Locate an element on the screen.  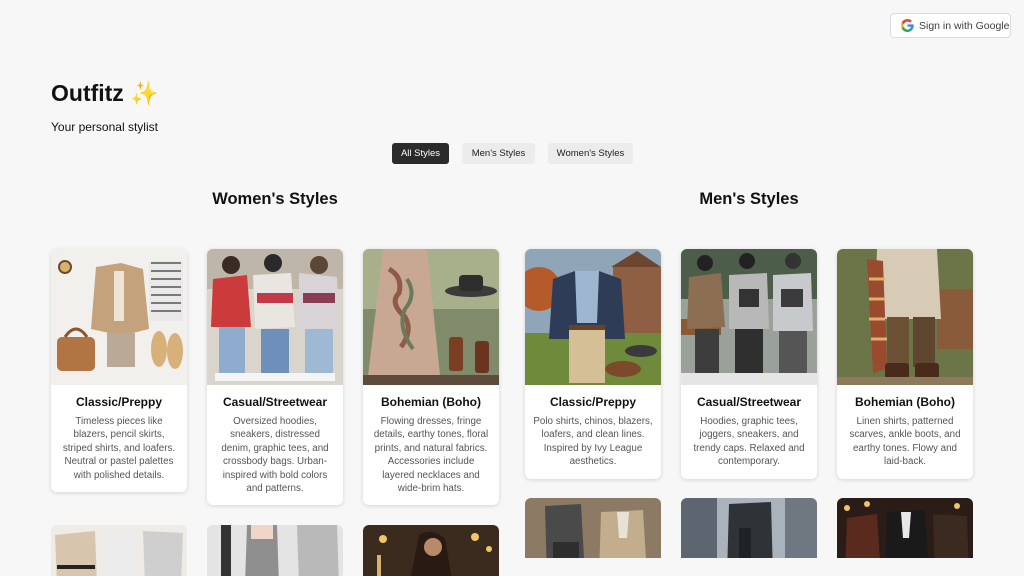
style-filter-tabs: All Styles Men's Styles Women's Styles is located at coordinates (512, 153).